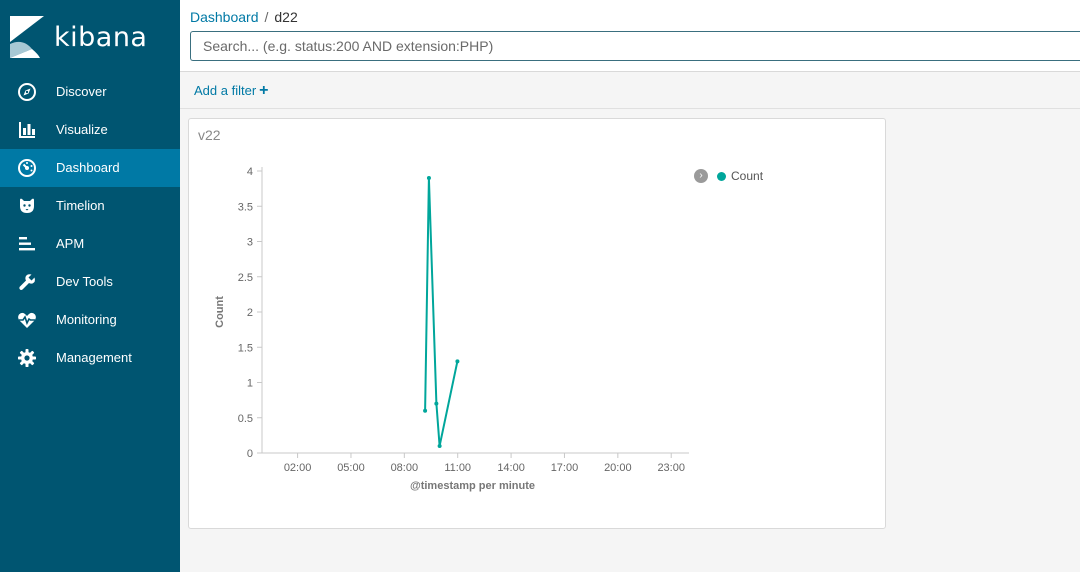 The image size is (1080, 572). Describe the element at coordinates (472, 486) in the screenshot. I see `x-axis-title: @timestamp per minute` at that location.